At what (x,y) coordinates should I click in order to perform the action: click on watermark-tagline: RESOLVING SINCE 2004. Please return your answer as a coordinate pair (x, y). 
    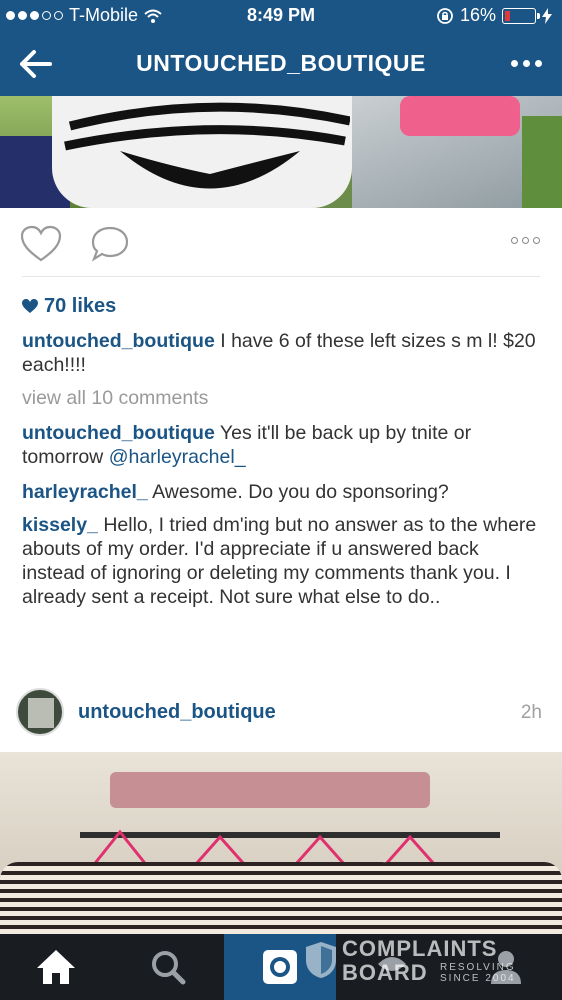
    Looking at the image, I should click on (478, 973).